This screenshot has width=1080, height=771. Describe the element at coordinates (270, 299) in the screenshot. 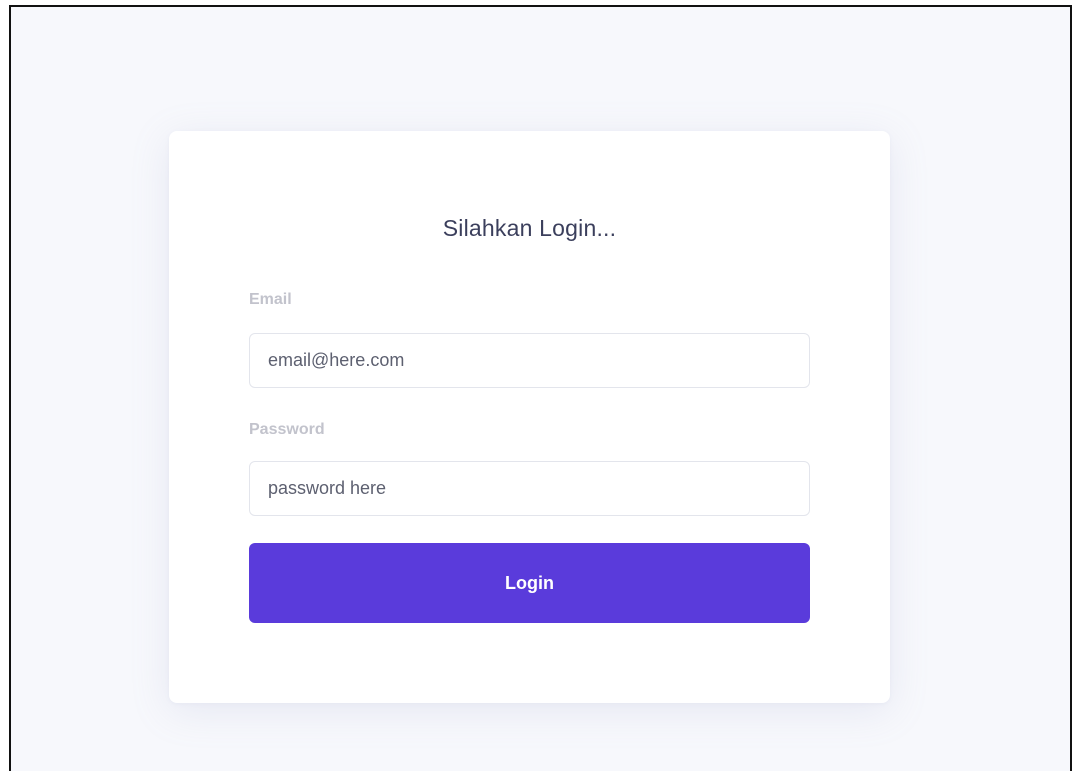

I see `email-label: Email` at that location.